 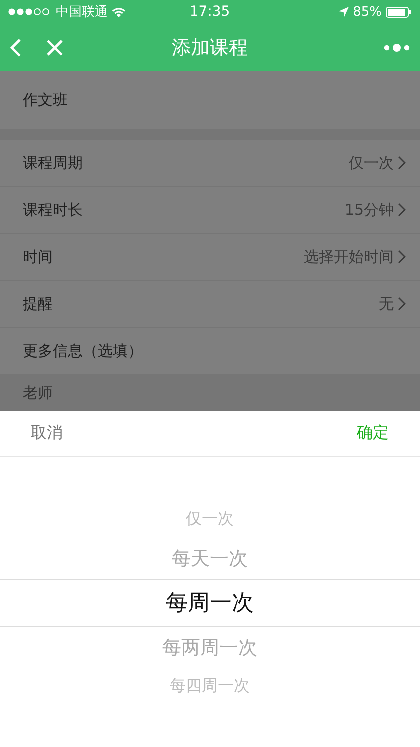 I want to click on picker-option: 每两周一次, so click(x=210, y=647).